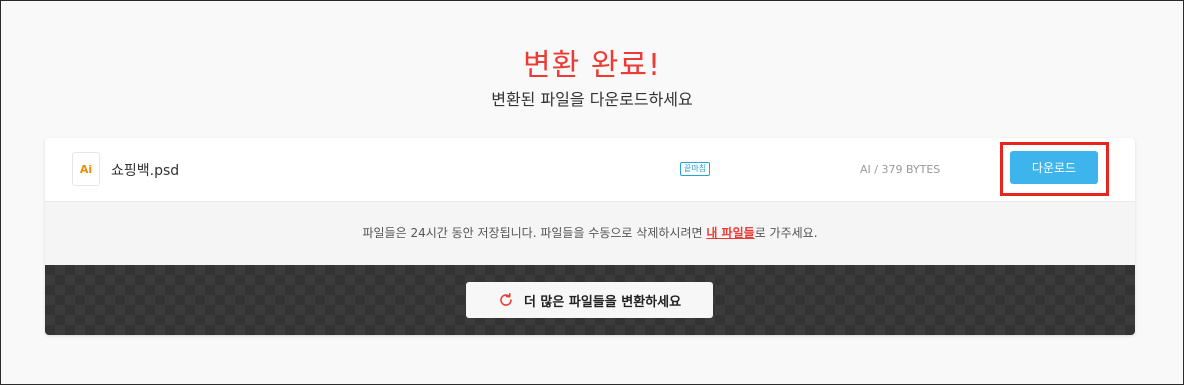  I want to click on file-name: 쇼핑백.psd, so click(145, 171).